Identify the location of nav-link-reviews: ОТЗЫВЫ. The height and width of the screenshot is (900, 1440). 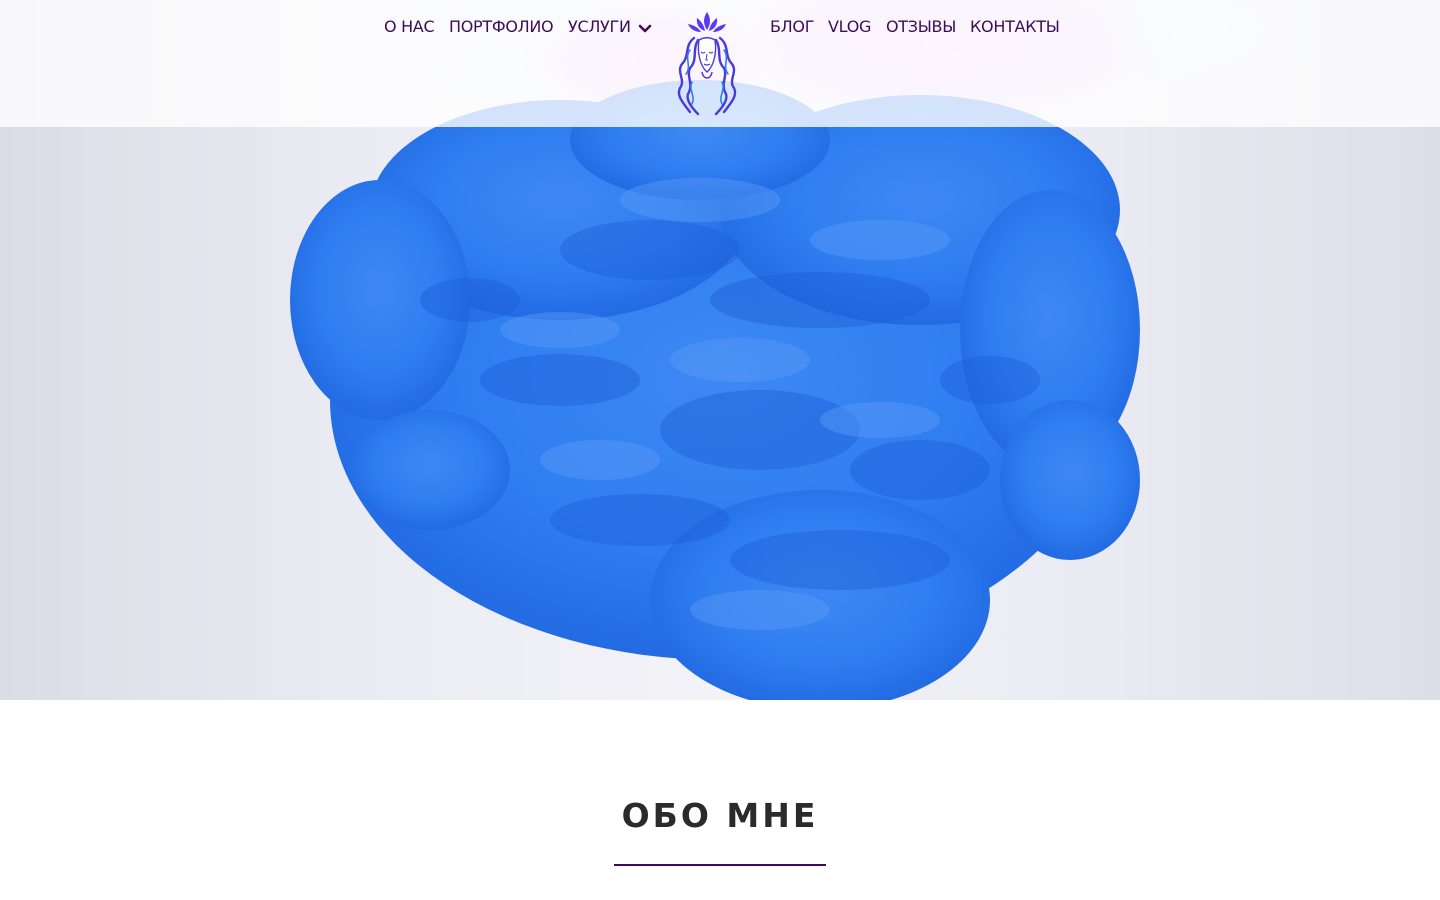
(921, 28).